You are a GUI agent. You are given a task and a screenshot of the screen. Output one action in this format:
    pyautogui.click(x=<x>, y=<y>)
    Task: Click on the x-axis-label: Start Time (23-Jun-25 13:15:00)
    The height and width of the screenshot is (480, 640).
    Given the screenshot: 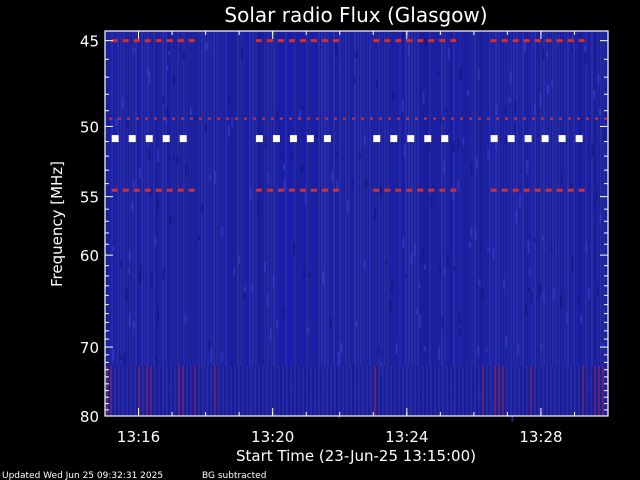 What is the action you would take?
    pyautogui.click(x=356, y=456)
    